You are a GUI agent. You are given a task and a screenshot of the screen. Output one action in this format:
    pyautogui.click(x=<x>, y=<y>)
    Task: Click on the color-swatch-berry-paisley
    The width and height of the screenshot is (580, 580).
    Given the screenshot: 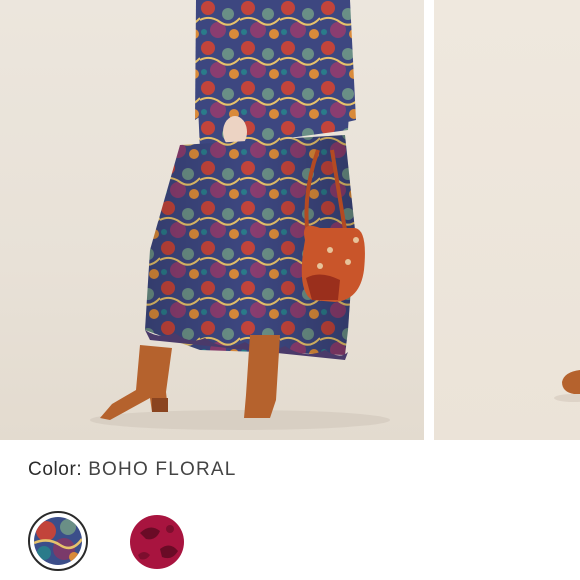 What is the action you would take?
    pyautogui.click(x=157, y=542)
    